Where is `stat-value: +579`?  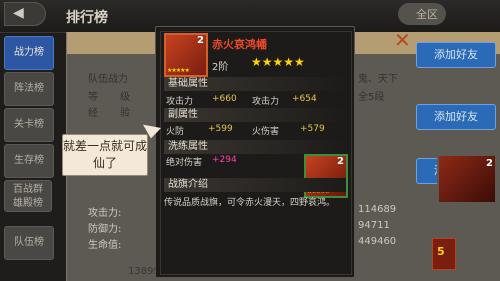
stat-value: +579 is located at coordinates (312, 129).